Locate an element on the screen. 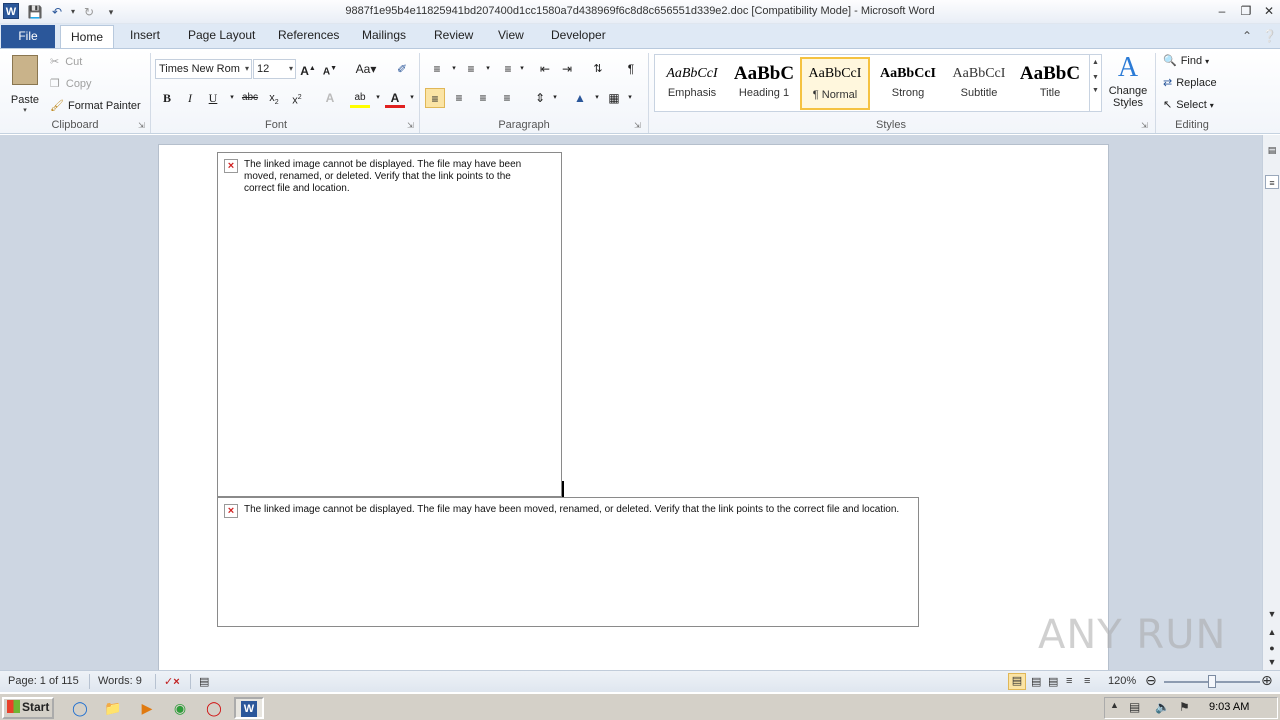 This screenshot has height=720, width=1280. tab-home: Home is located at coordinates (87, 37).